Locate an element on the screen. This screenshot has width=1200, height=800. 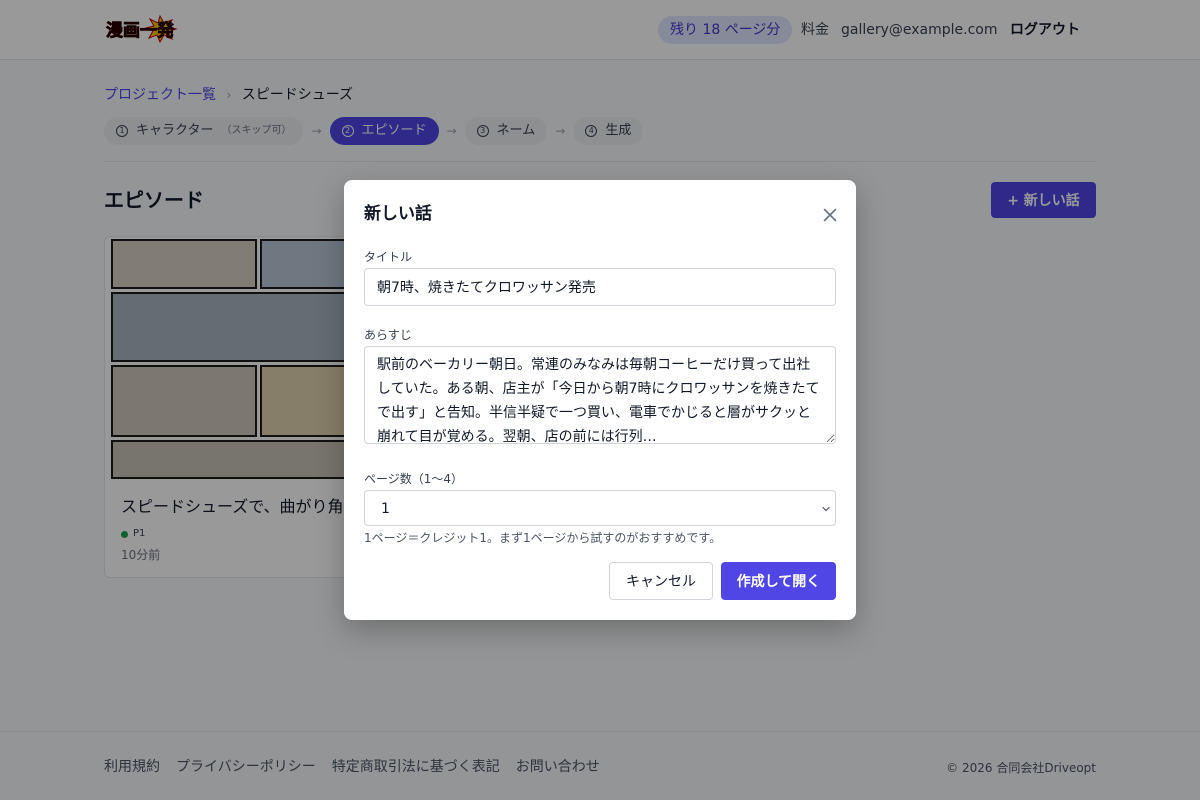
cancel-button: キャンセル is located at coordinates (661, 581).